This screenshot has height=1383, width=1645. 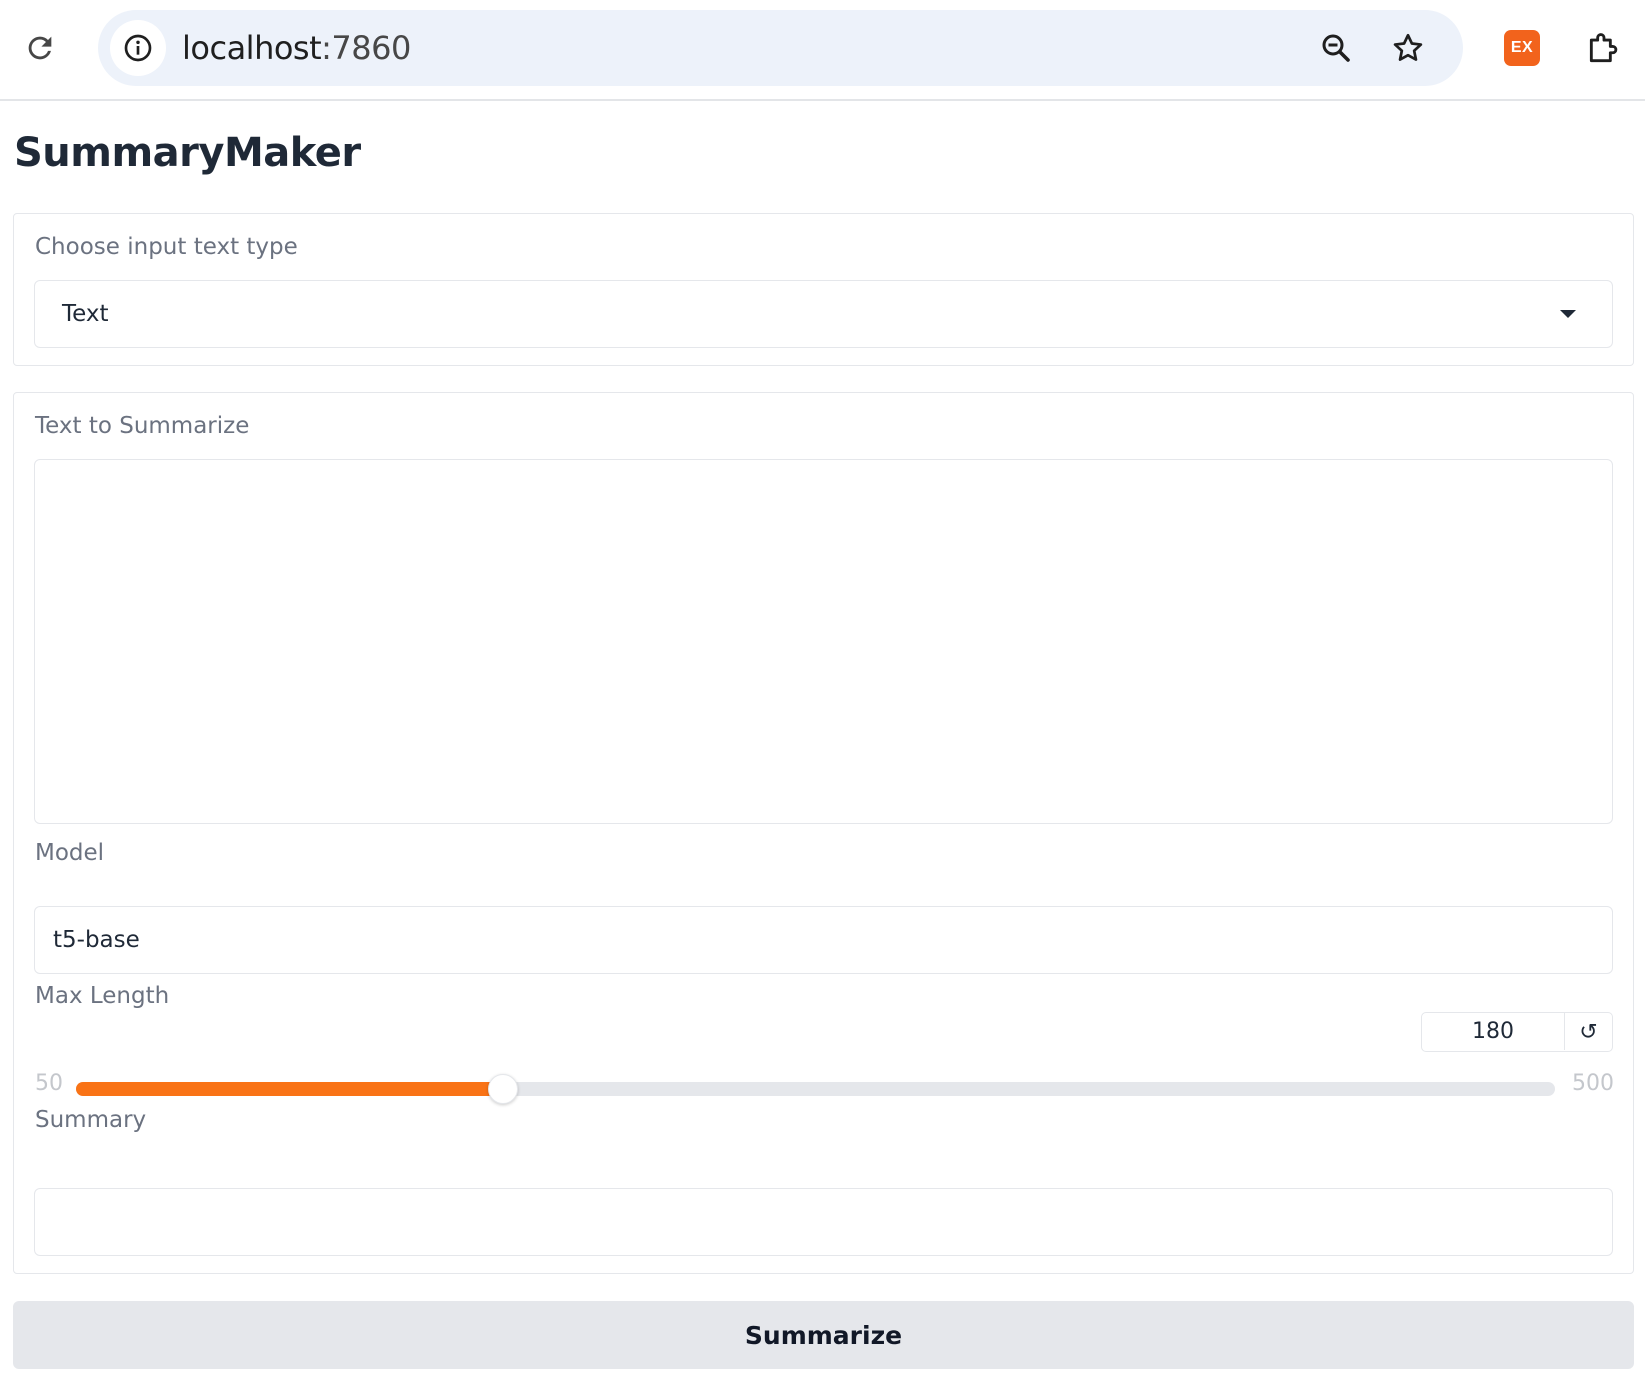 I want to click on text-to-summarize-label: Text to Summarize, so click(x=142, y=426).